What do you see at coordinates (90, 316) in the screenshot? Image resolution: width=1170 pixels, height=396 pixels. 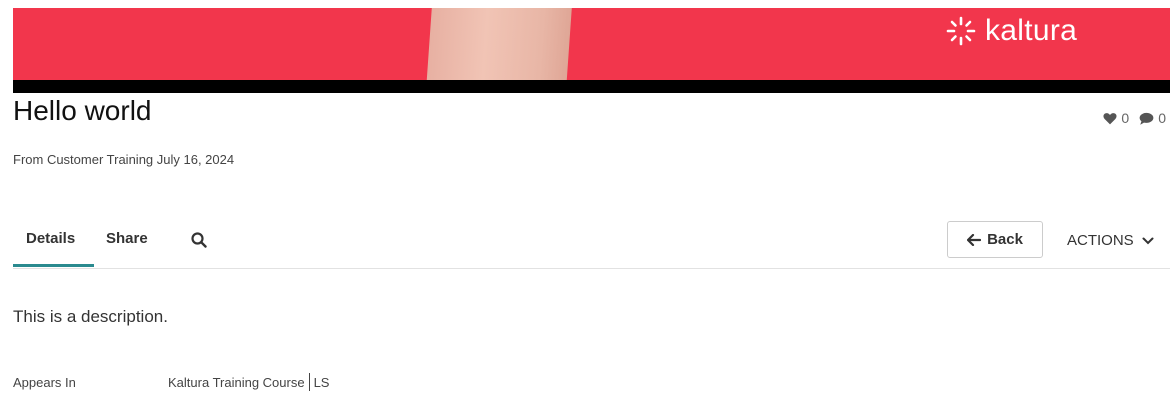 I see `media-description: This is a description.` at bounding box center [90, 316].